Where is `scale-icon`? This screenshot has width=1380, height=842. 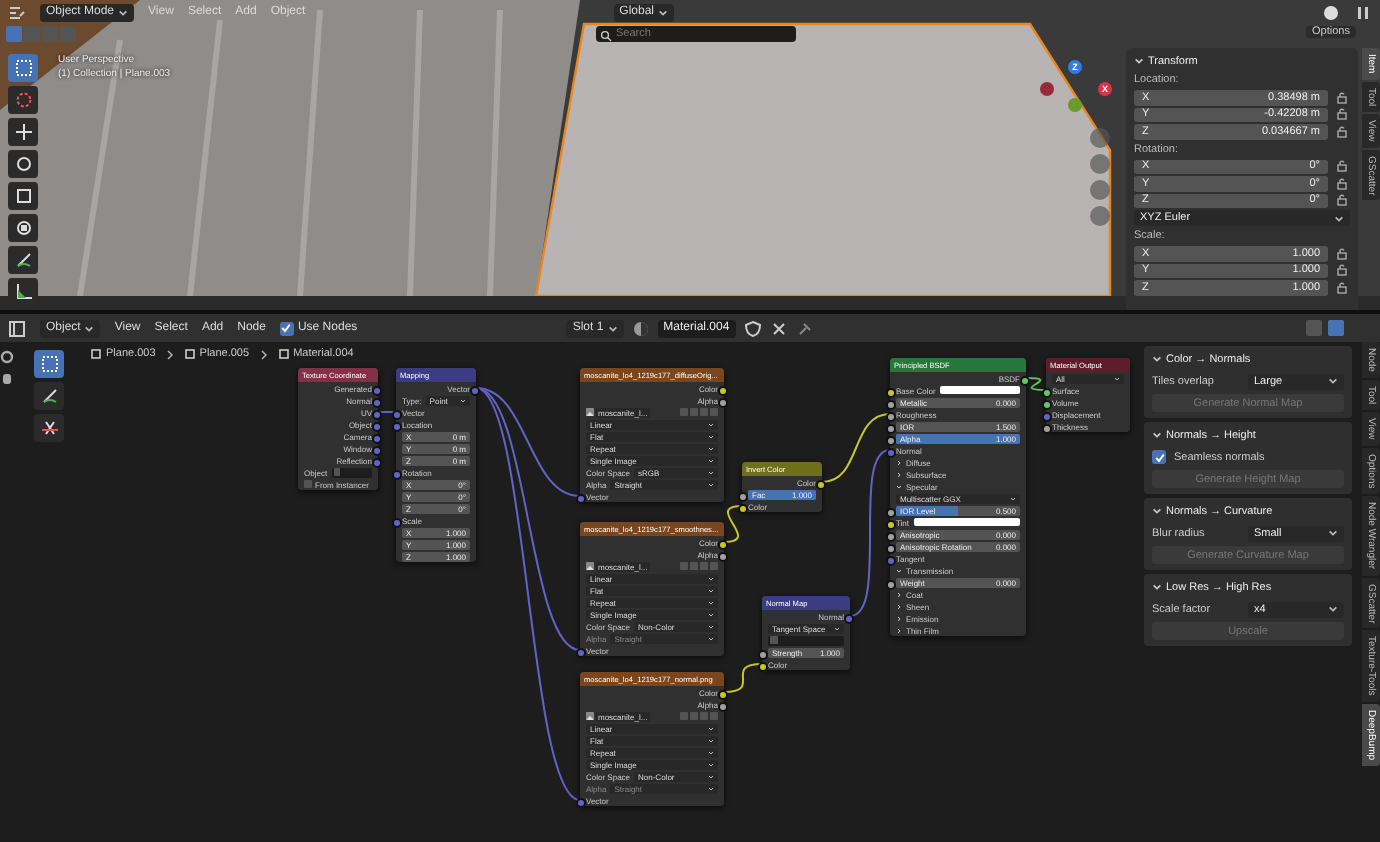 scale-icon is located at coordinates (23, 196).